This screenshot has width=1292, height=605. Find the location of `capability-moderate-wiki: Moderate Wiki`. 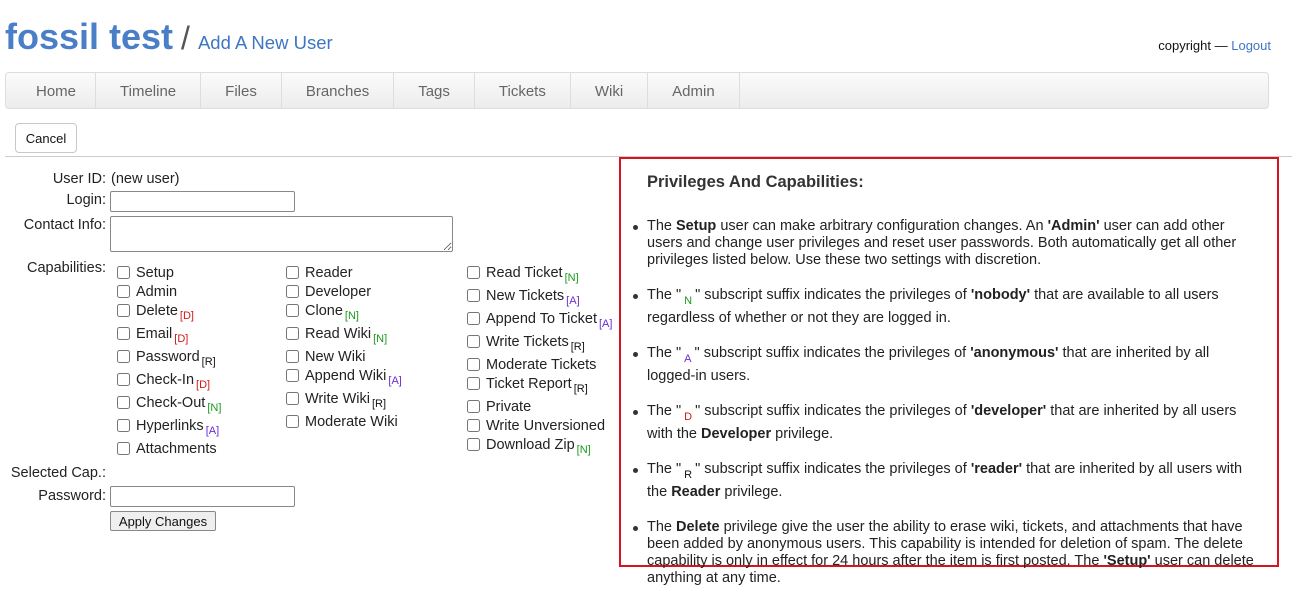

capability-moderate-wiki: Moderate Wiki is located at coordinates (342, 422).